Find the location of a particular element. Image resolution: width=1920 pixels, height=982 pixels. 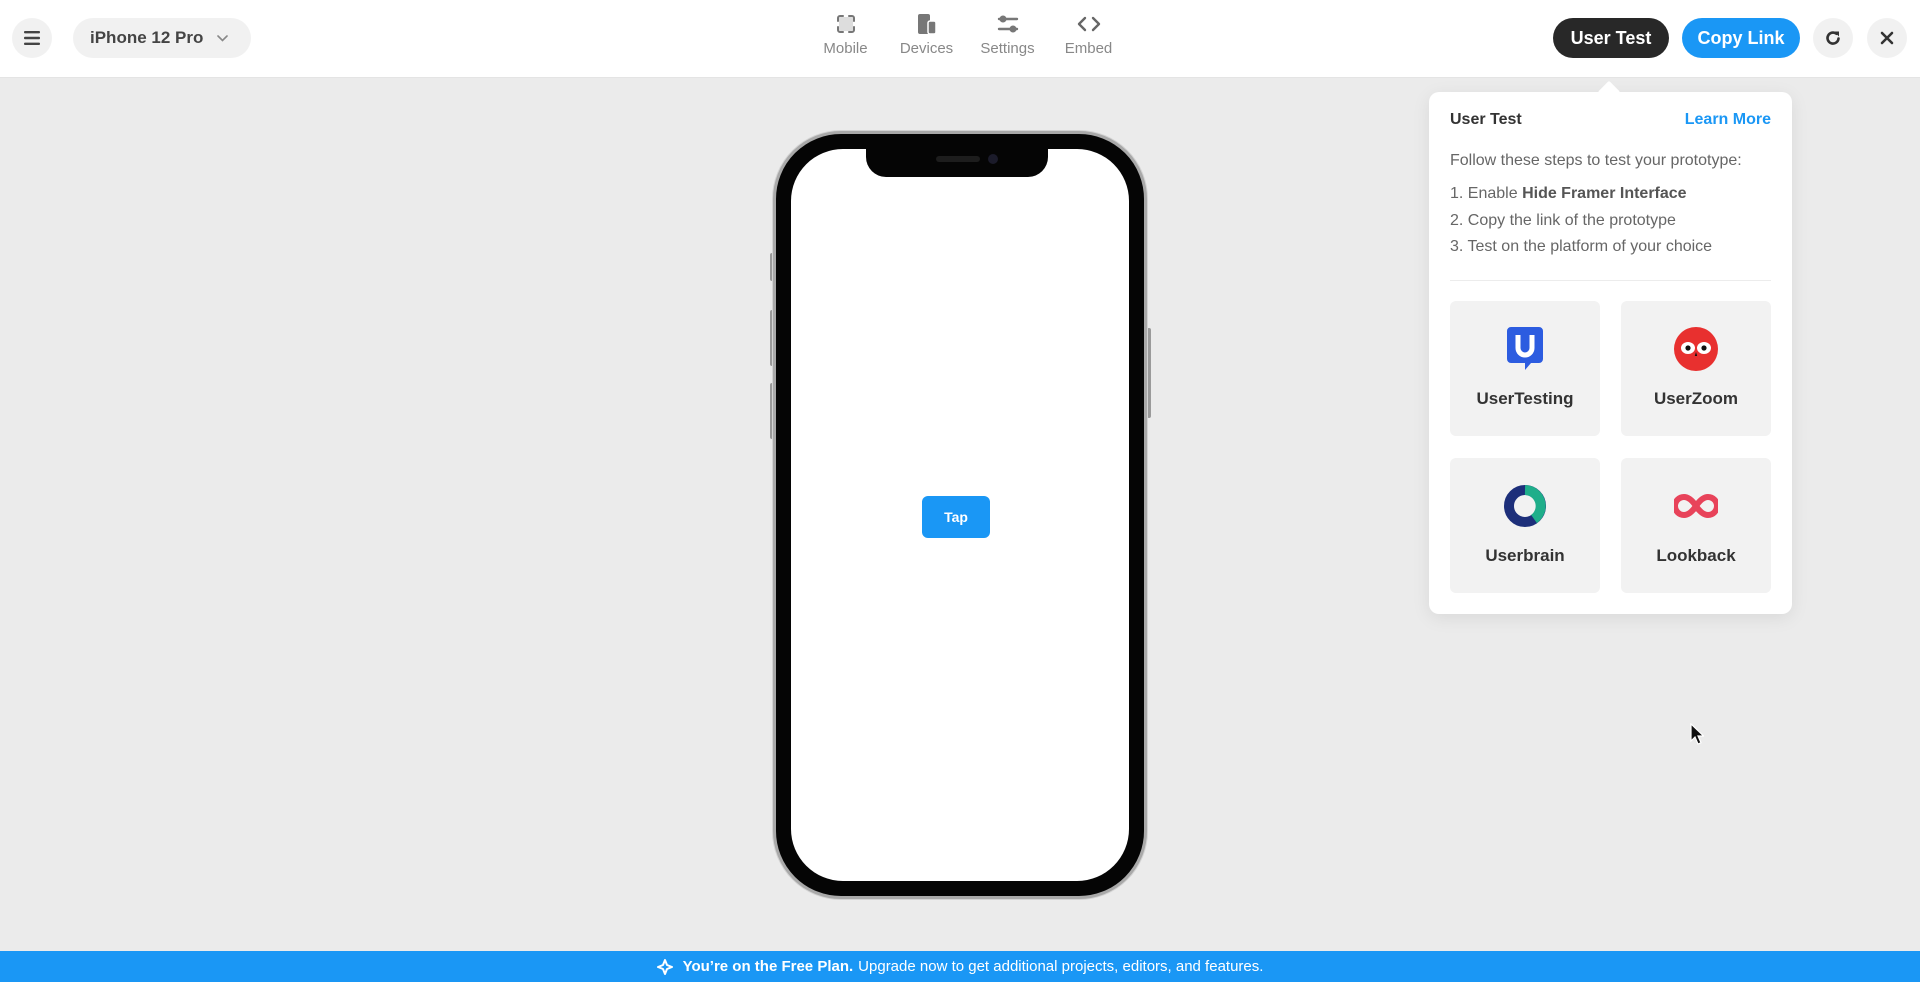

platform-name: UserTesting is located at coordinates (1525, 398).